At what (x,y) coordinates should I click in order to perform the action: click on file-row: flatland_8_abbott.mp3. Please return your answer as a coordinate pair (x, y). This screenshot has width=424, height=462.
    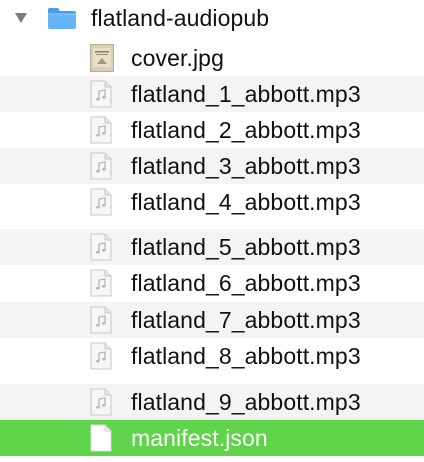
    Looking at the image, I should click on (212, 356).